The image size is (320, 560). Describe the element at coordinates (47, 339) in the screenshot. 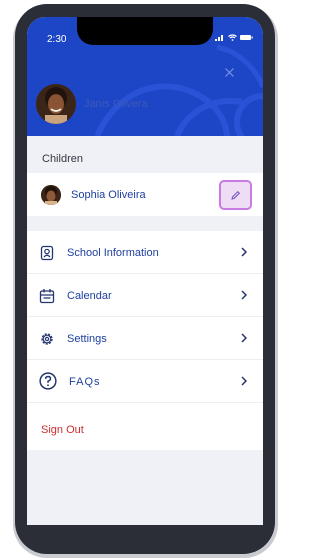

I see `gear-icon` at that location.